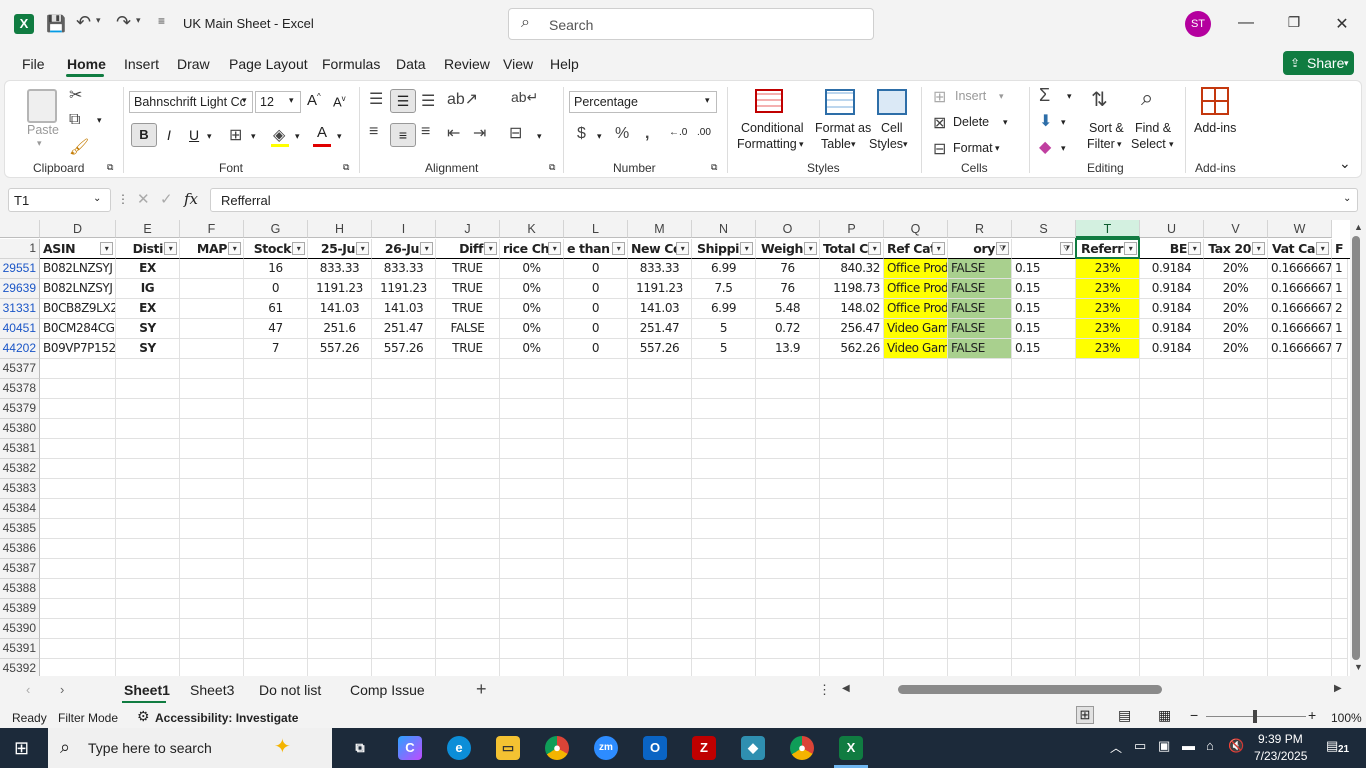 This screenshot has height=768, width=1366. I want to click on tab-review: Review, so click(467, 64).